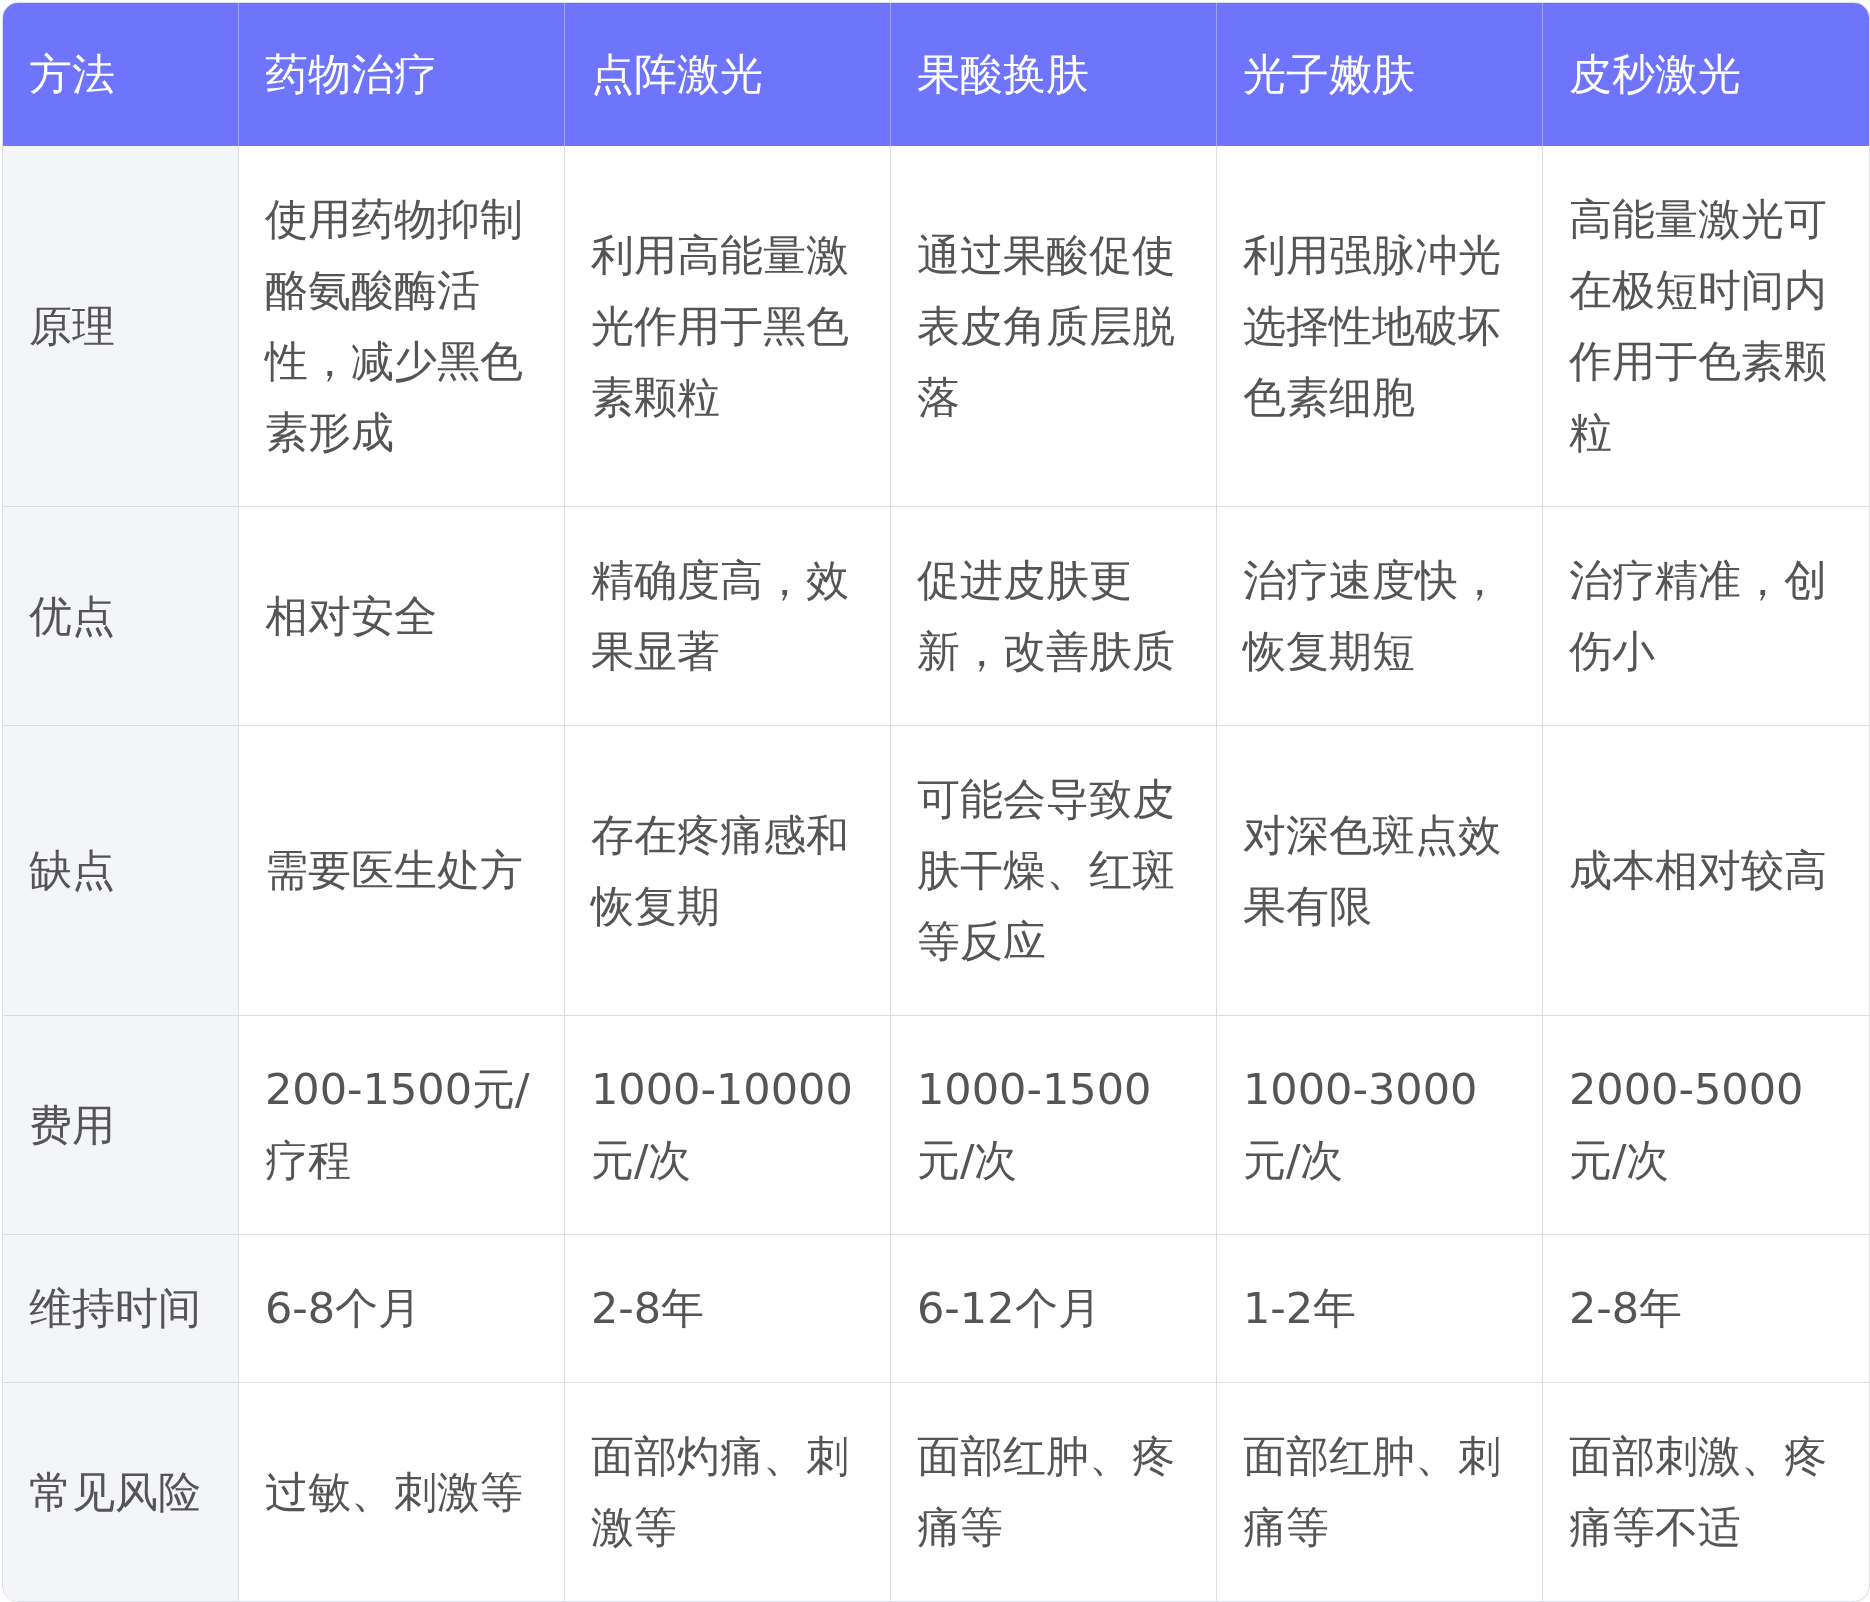  I want to click on column-header: 光子嫩肤, so click(1380, 74).